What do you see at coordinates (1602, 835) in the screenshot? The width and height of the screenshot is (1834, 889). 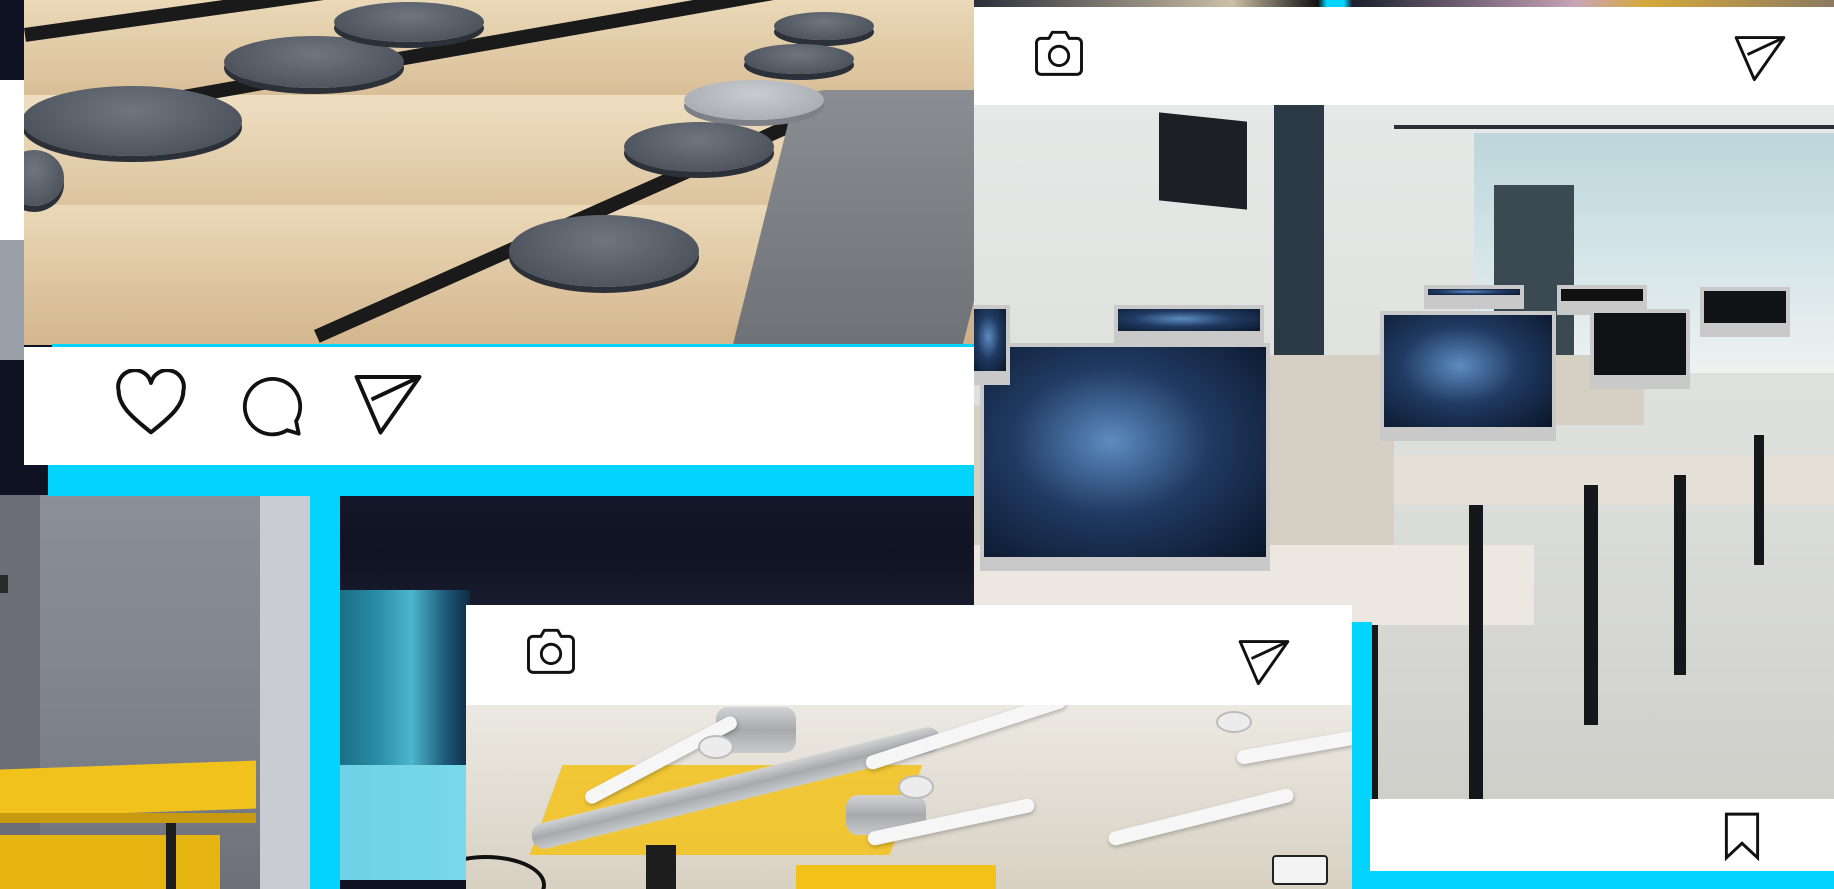 I see `post-footer-bar` at bounding box center [1602, 835].